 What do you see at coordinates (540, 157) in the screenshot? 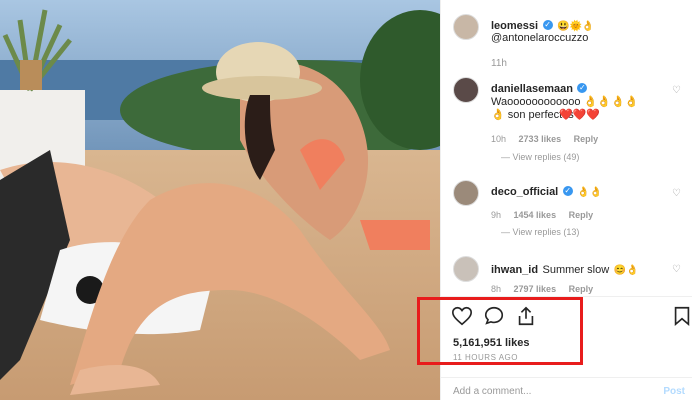
I see `view-replies-button: — View replies (49)` at bounding box center [540, 157].